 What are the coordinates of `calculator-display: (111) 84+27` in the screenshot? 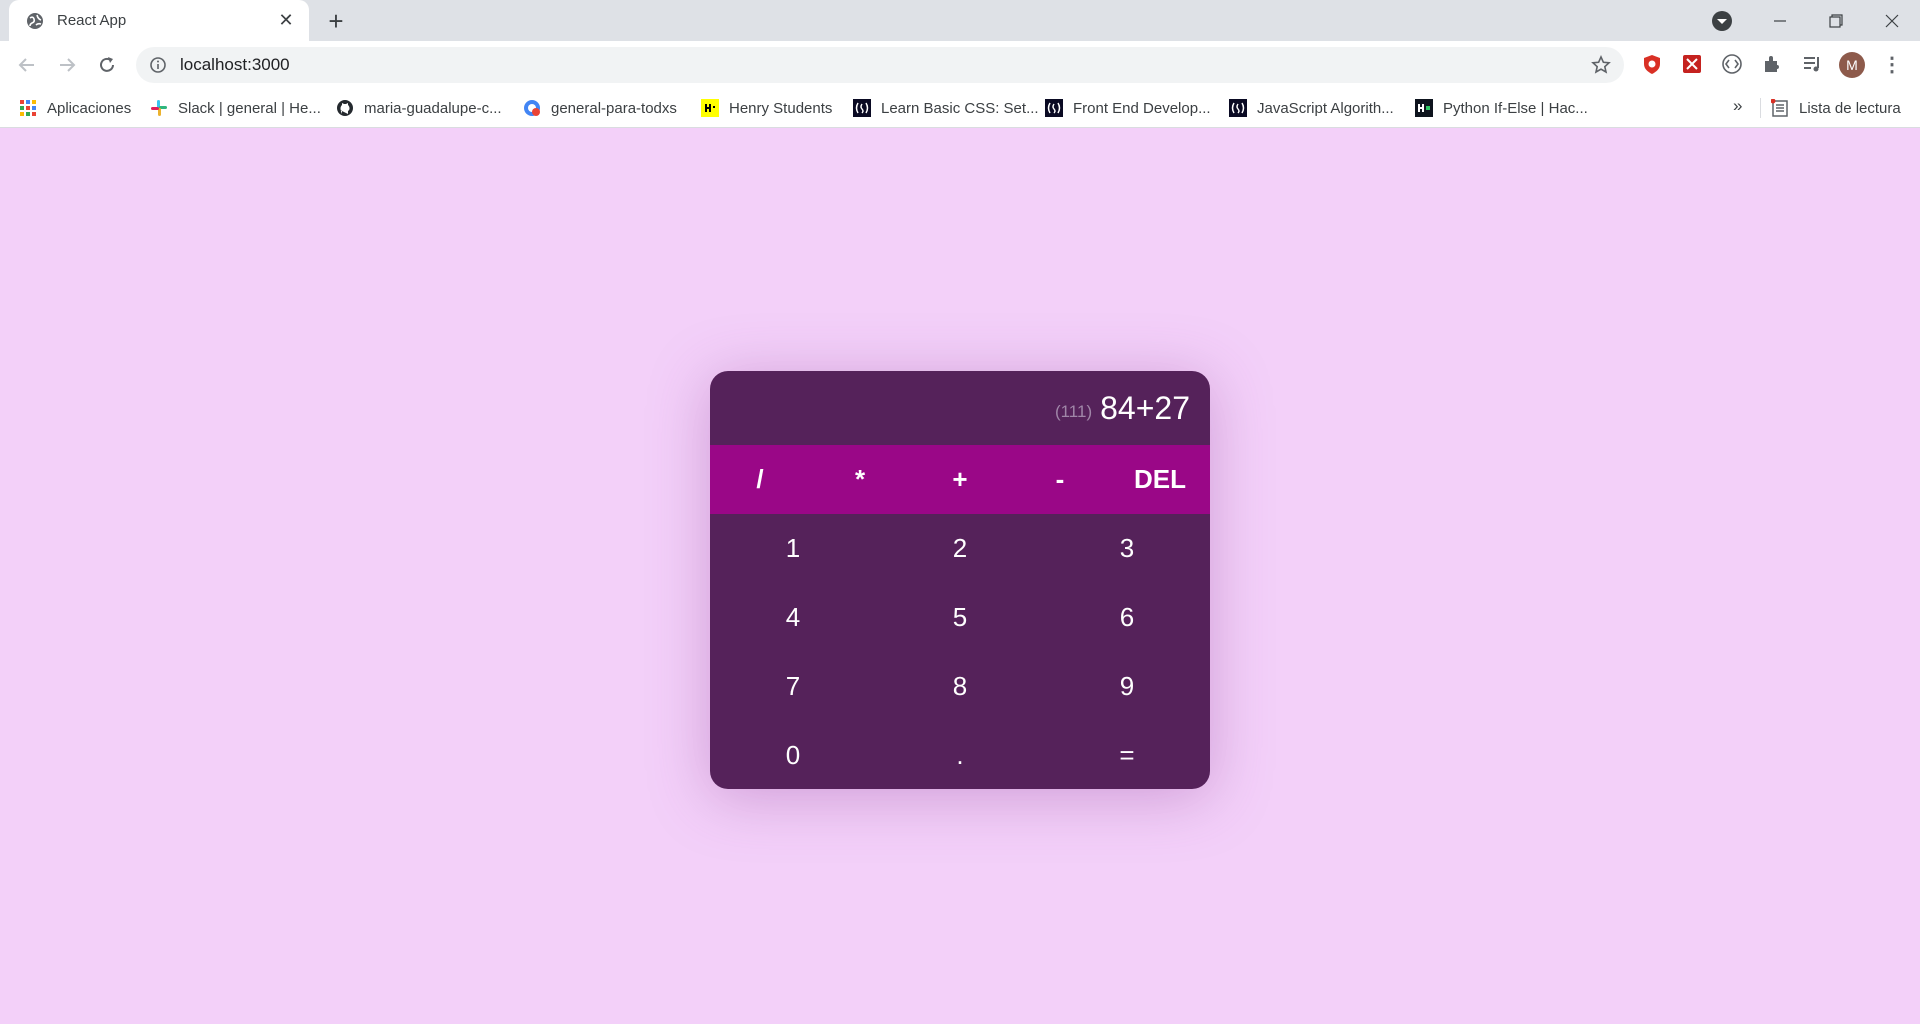 It's located at (960, 408).